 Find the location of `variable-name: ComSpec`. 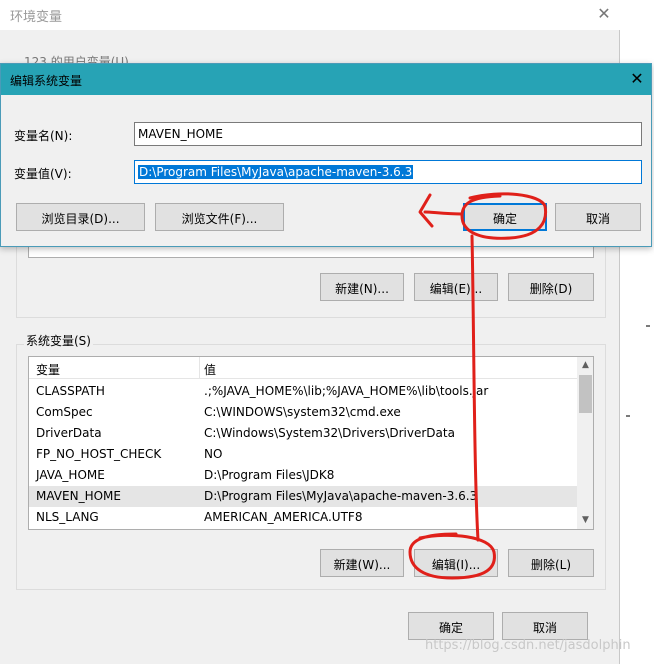

variable-name: ComSpec is located at coordinates (64, 412).